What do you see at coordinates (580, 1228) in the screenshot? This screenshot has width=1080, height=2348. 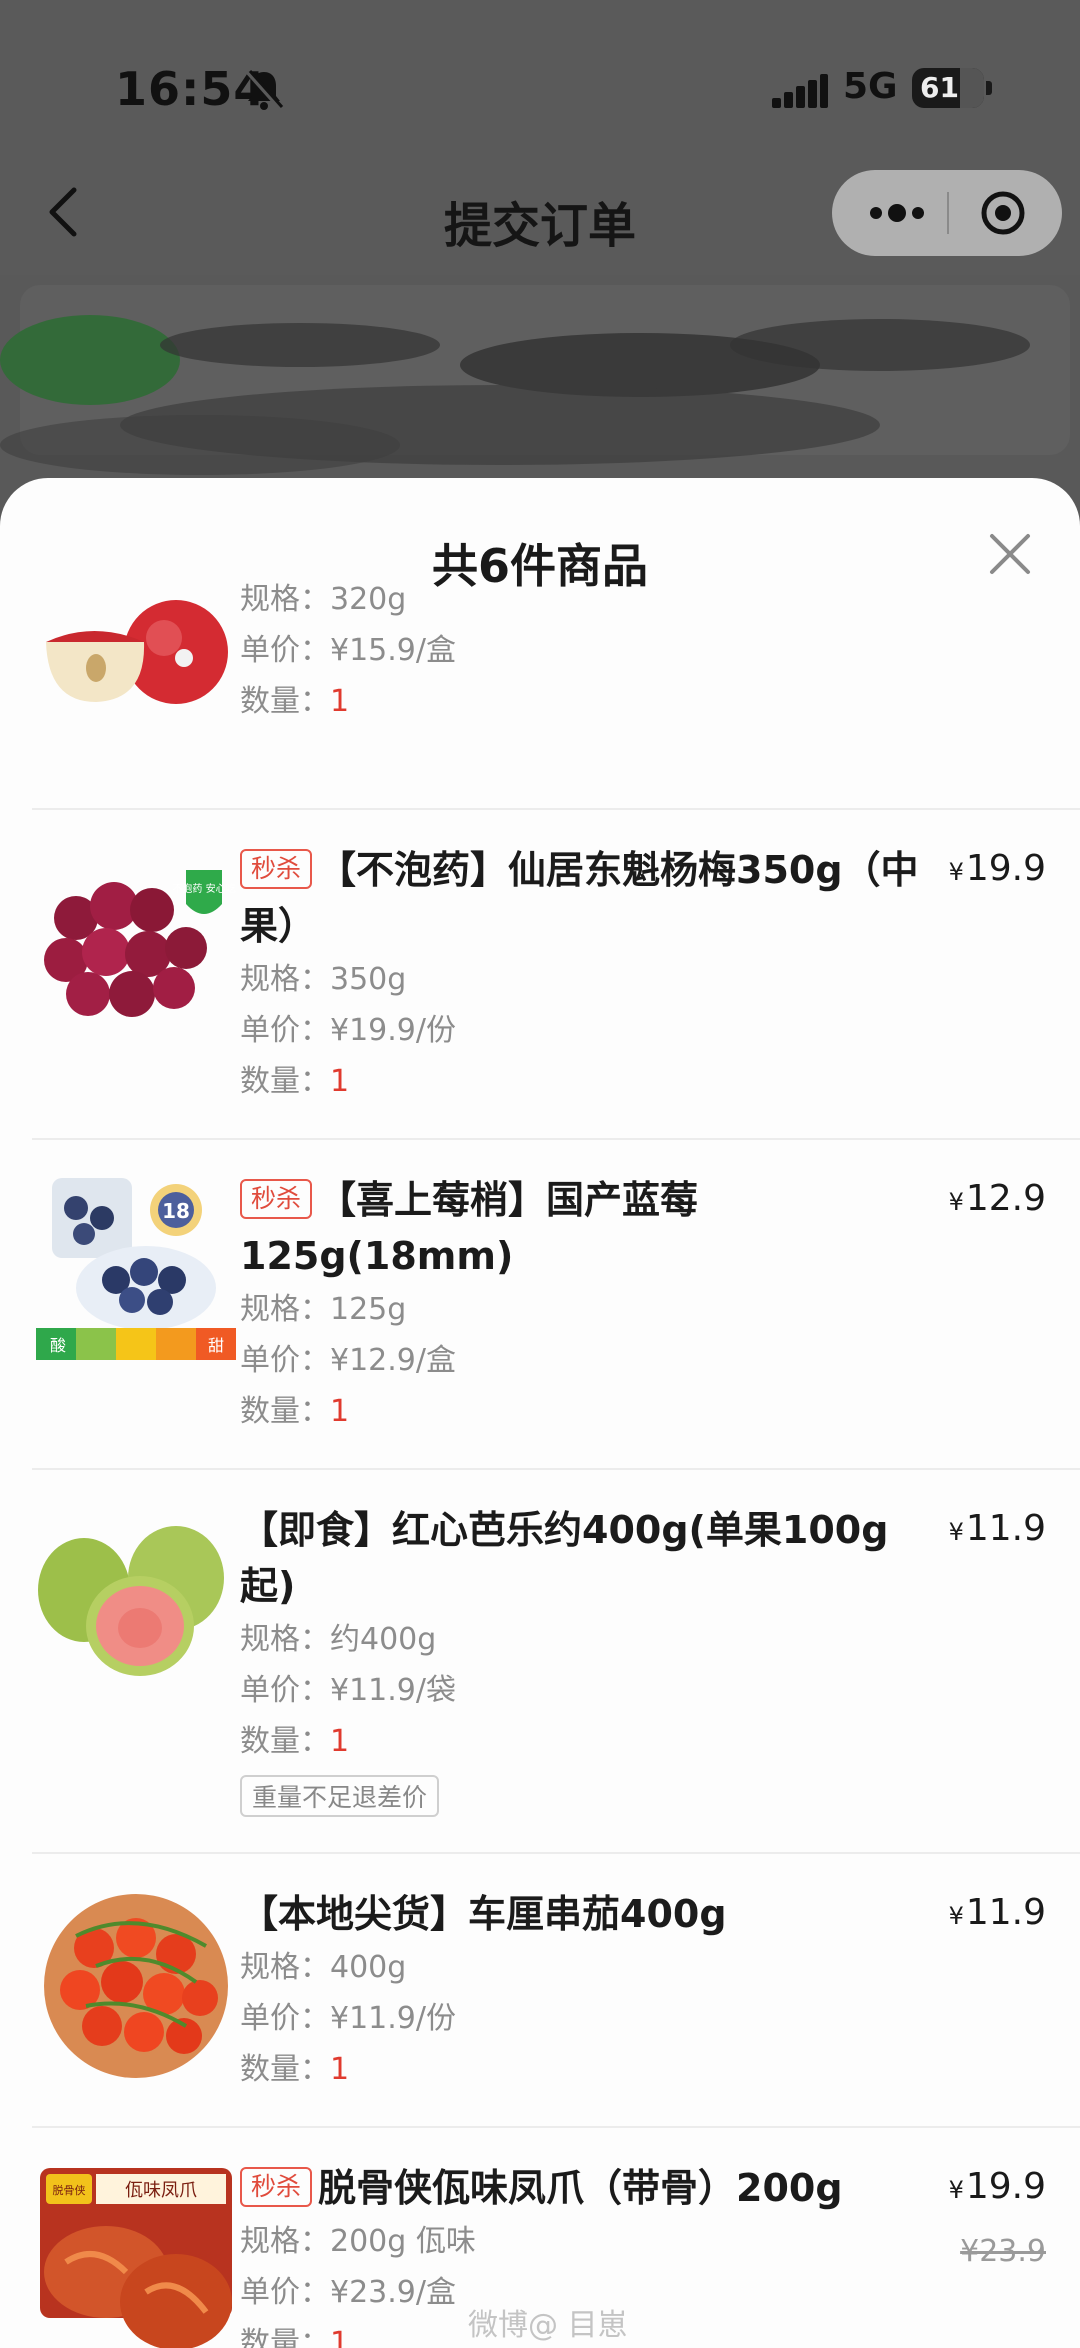 I see `item-name: 秒杀 【喜上莓梢】国产蓝莓125g(18mm)` at bounding box center [580, 1228].